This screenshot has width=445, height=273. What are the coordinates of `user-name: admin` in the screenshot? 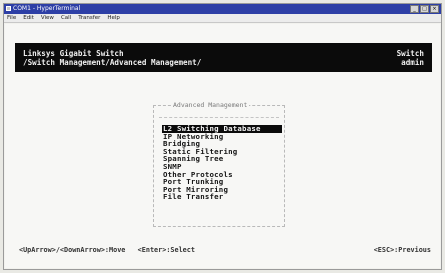 It's located at (412, 62).